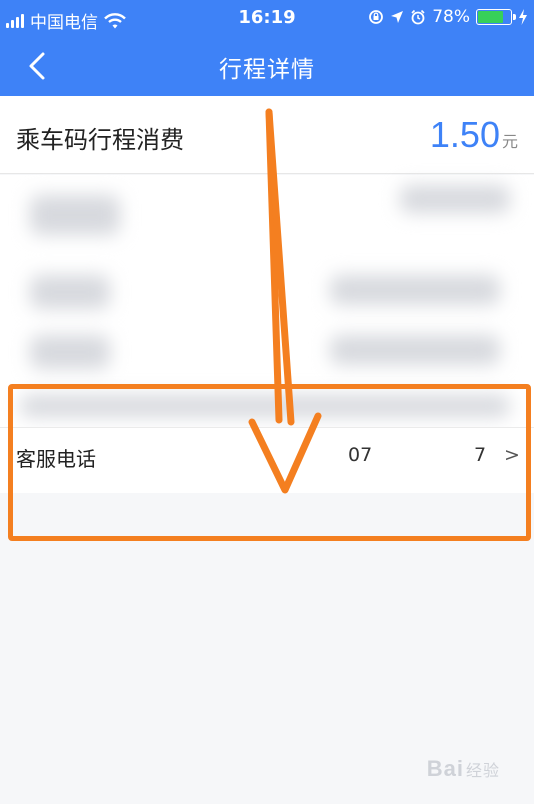 This screenshot has width=534, height=804. What do you see at coordinates (100, 140) in the screenshot?
I see `trip-type-label: 乘车码行程消费` at bounding box center [100, 140].